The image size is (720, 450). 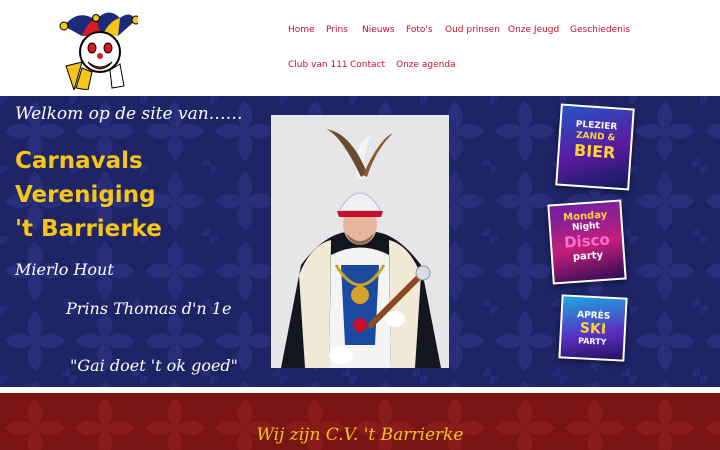 I want to click on club-name-heading: Carnavals Vereniging 't Barrierke, so click(x=95, y=195).